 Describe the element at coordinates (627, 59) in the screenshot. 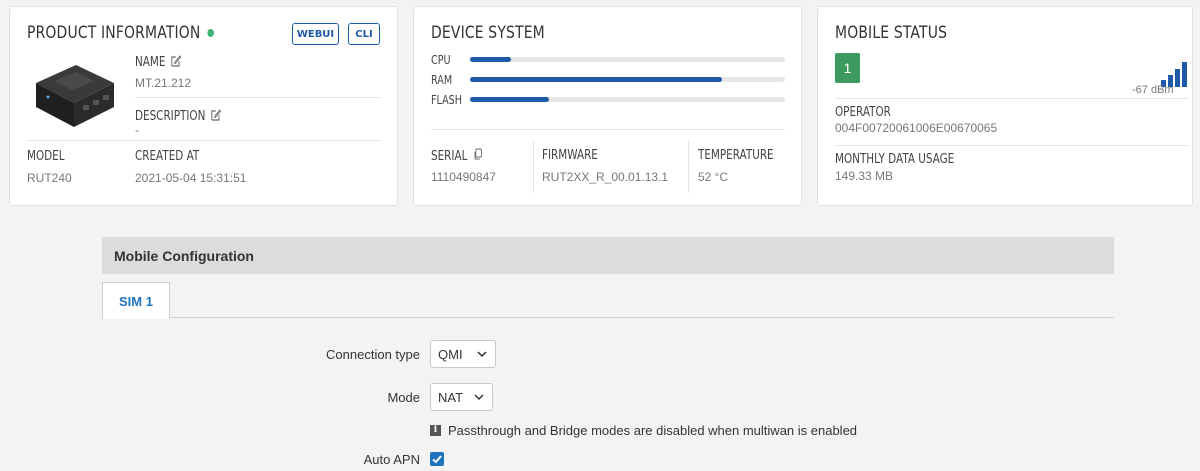

I see `cpu-usage-bar` at that location.